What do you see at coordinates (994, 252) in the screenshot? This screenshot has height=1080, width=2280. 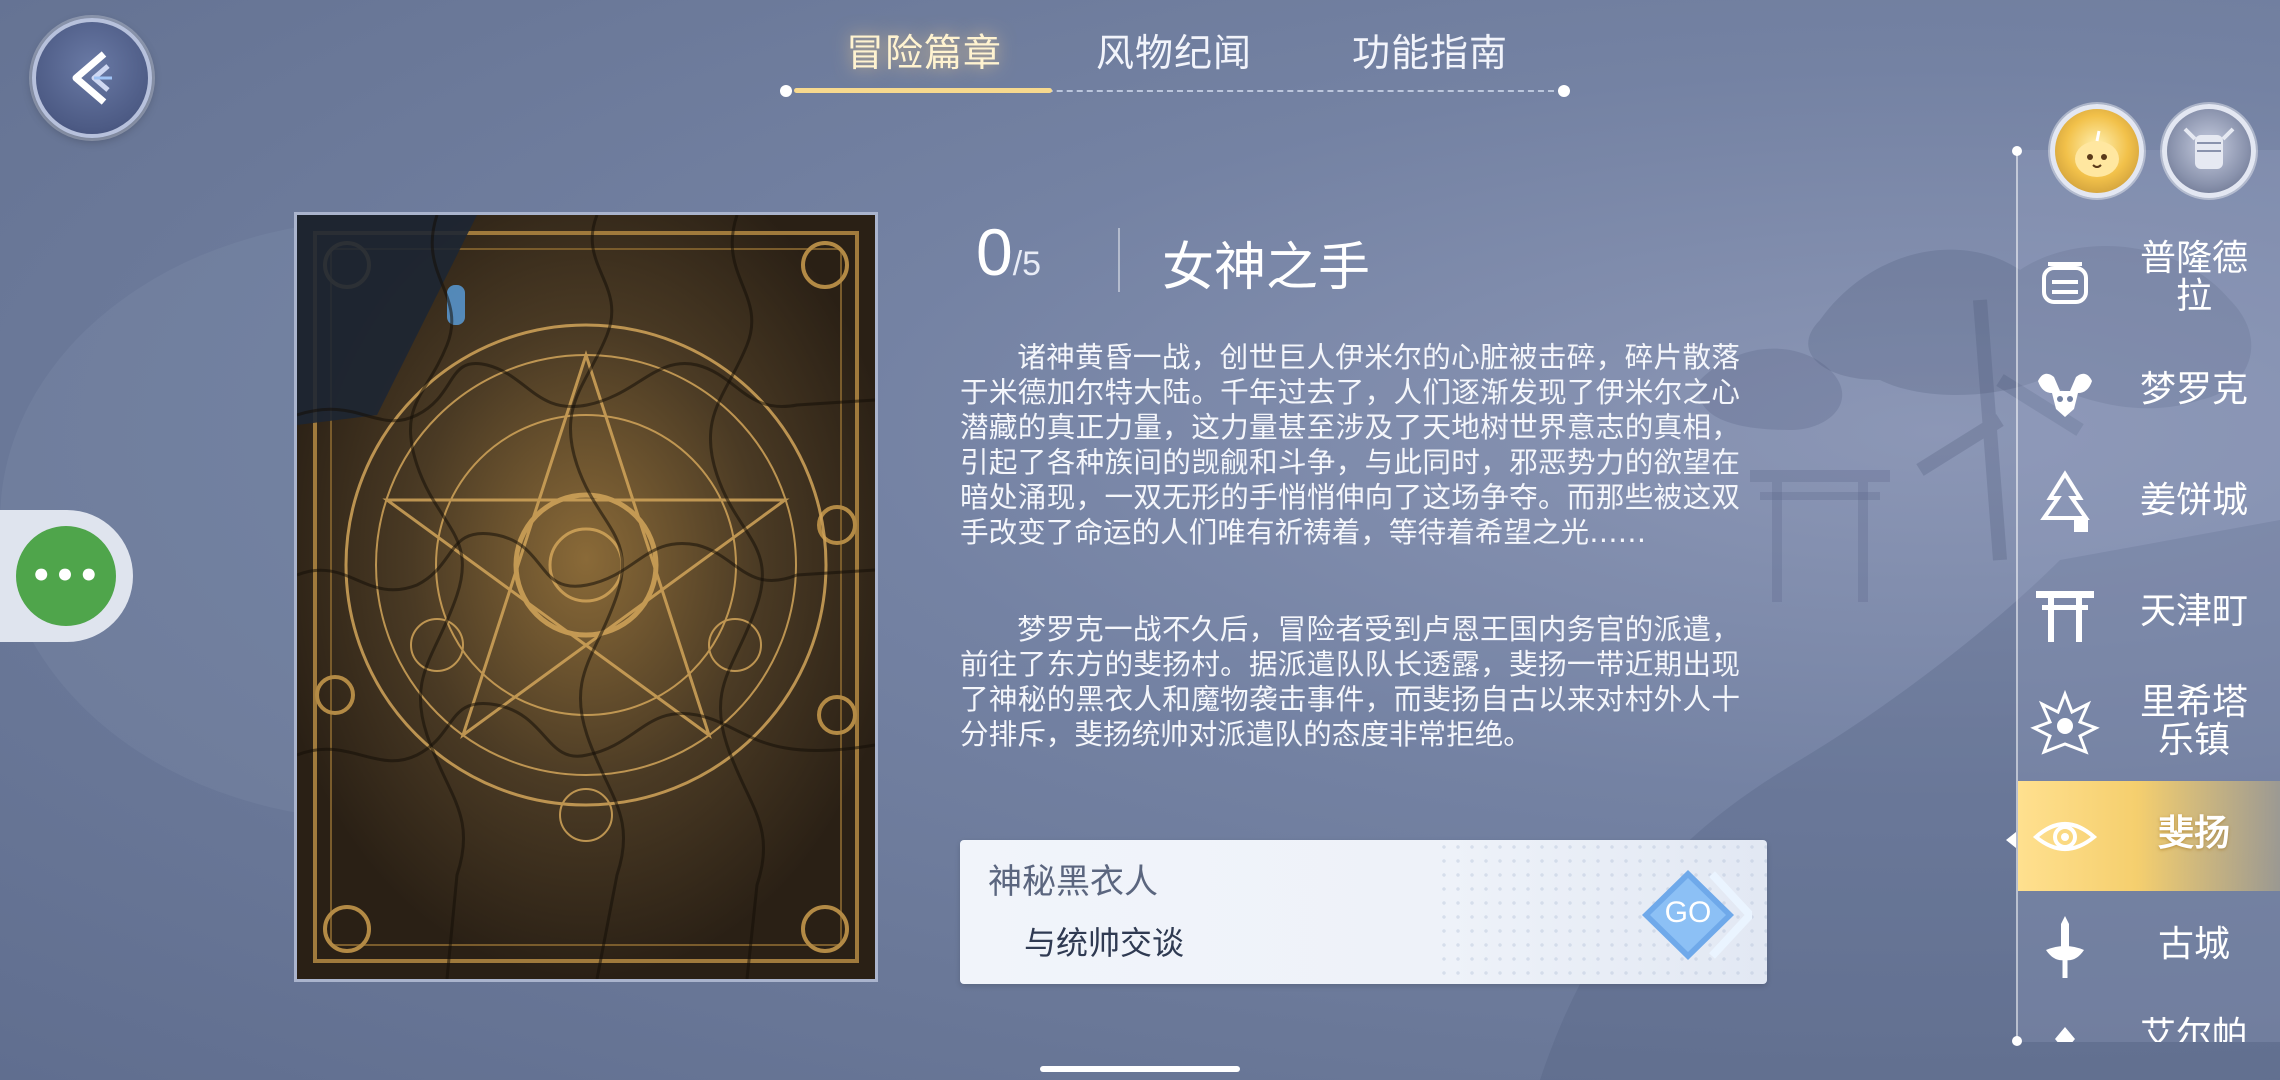 I see `progress-current: 0` at bounding box center [994, 252].